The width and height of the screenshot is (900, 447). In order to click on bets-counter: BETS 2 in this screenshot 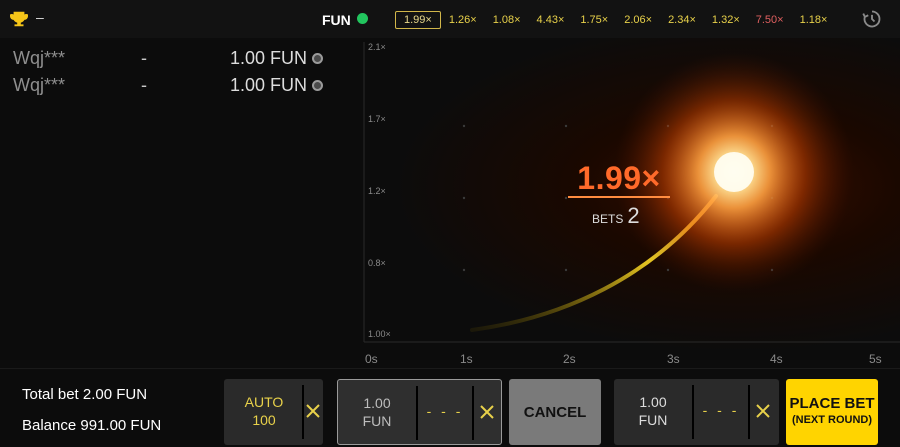, I will do `click(616, 216)`.